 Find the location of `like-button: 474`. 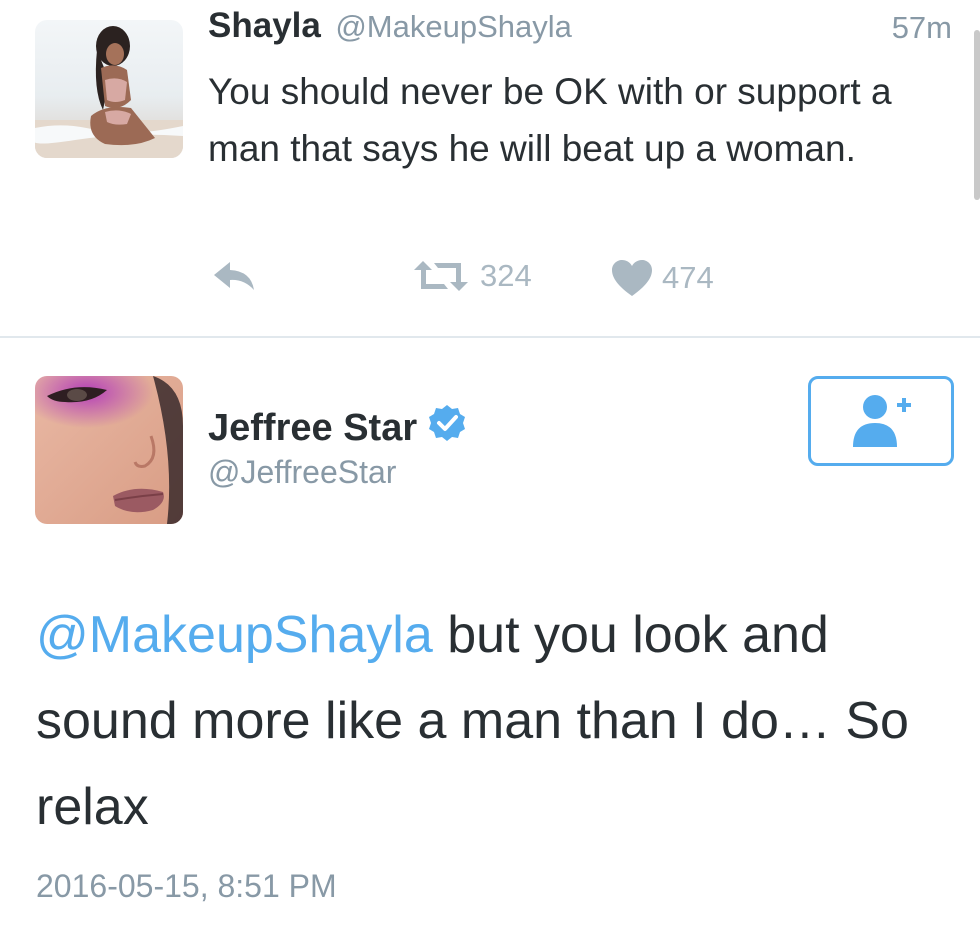

like-button: 474 is located at coordinates (662, 278).